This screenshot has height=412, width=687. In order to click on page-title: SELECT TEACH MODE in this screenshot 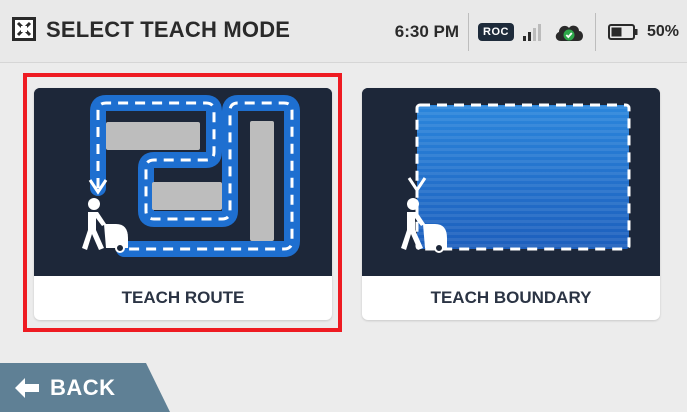, I will do `click(168, 29)`.